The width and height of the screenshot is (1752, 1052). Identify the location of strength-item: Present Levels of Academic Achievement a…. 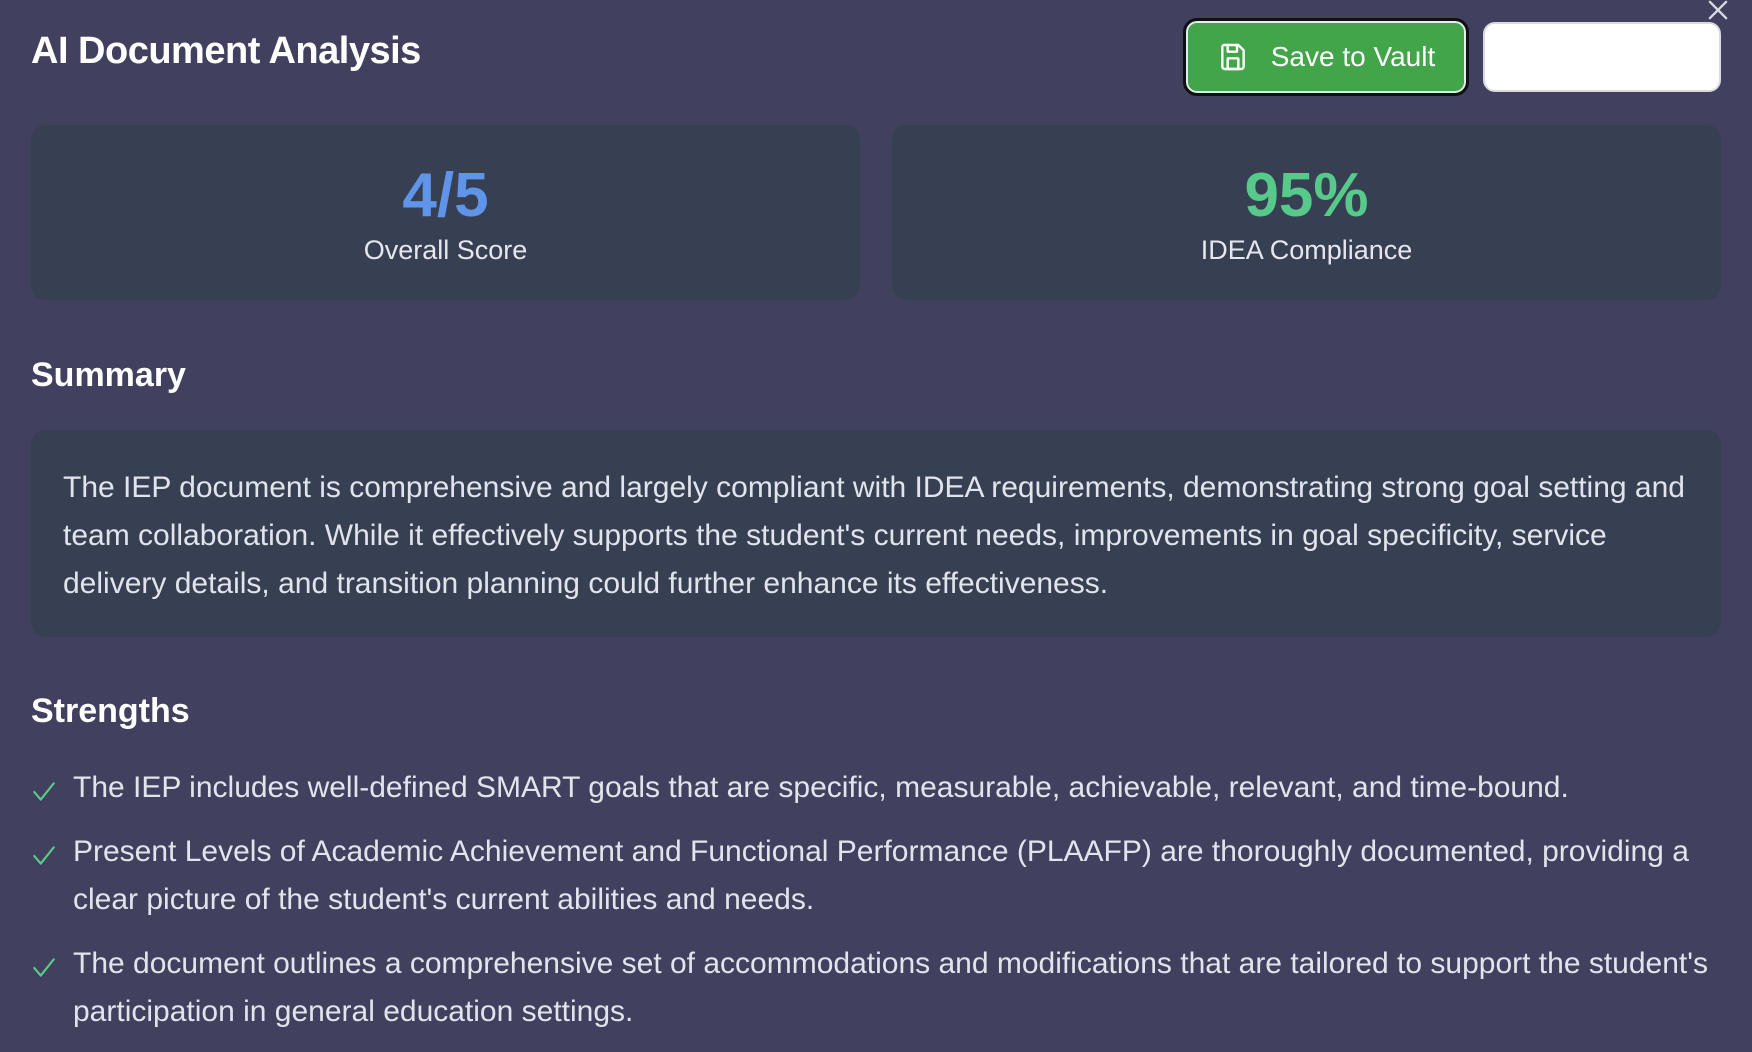
(881, 876).